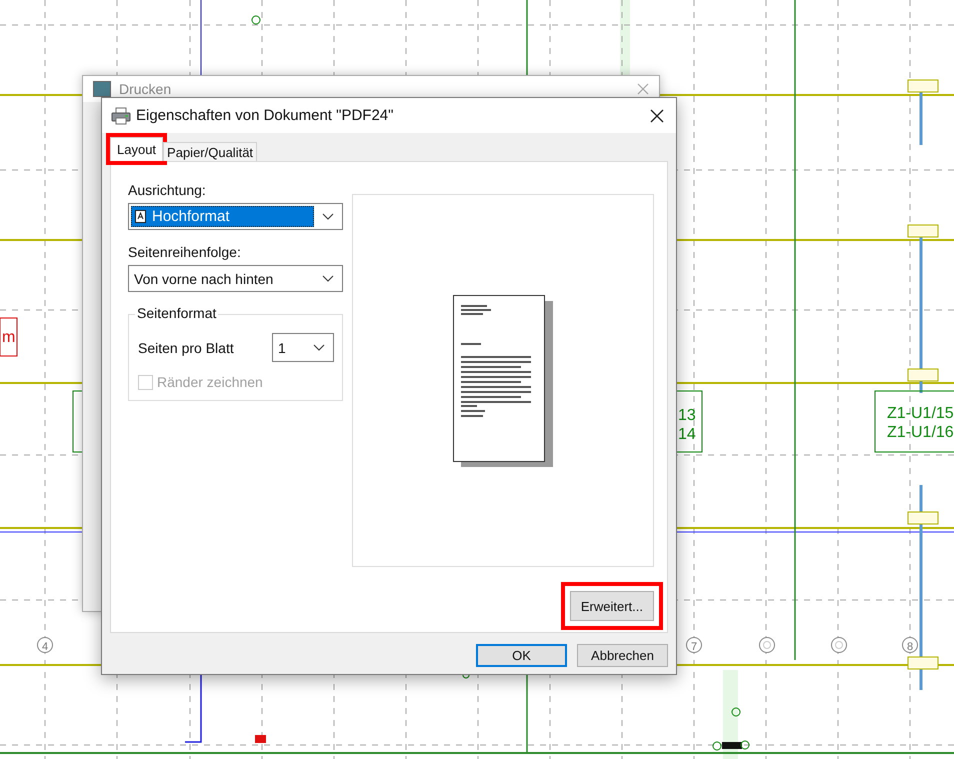  Describe the element at coordinates (140, 216) in the screenshot. I see `page-icon` at that location.